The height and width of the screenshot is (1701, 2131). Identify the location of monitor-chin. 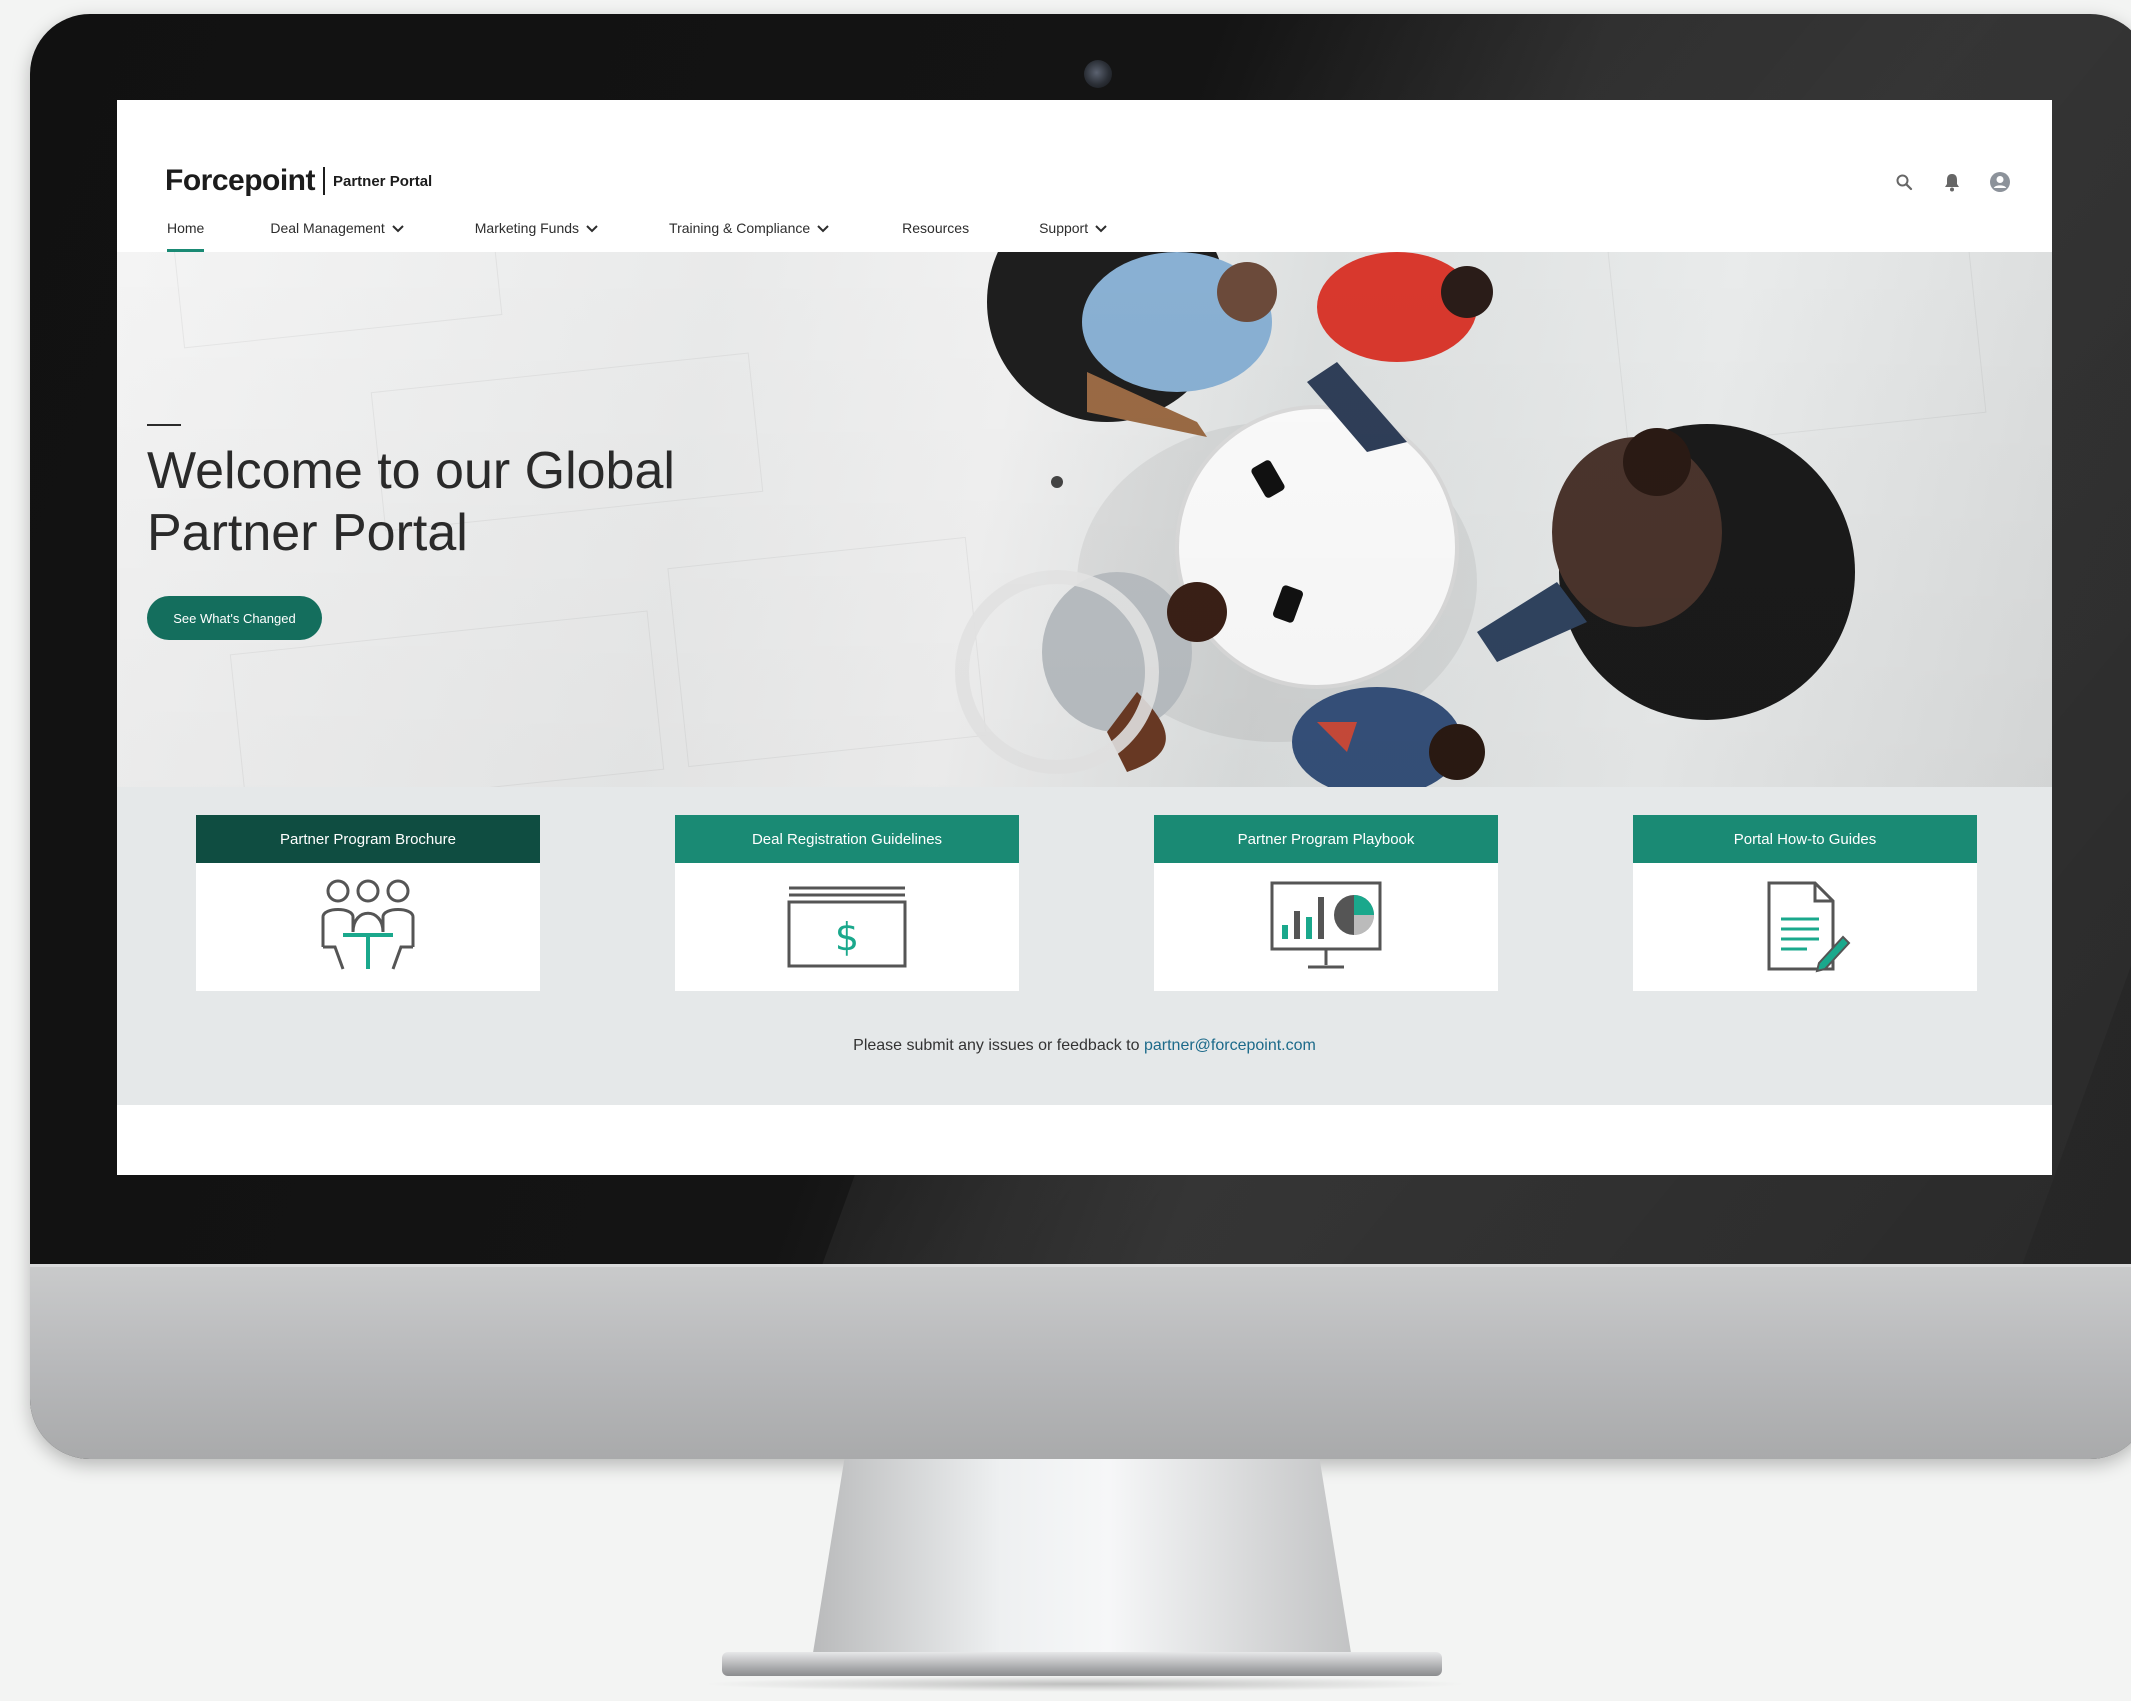
(1080, 1361).